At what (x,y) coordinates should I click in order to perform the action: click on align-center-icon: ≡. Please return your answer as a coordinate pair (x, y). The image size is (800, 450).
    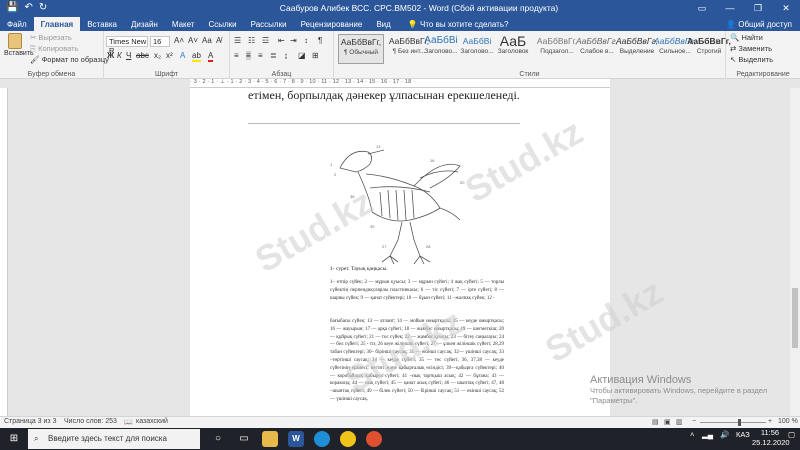
    Looking at the image, I should click on (248, 55).